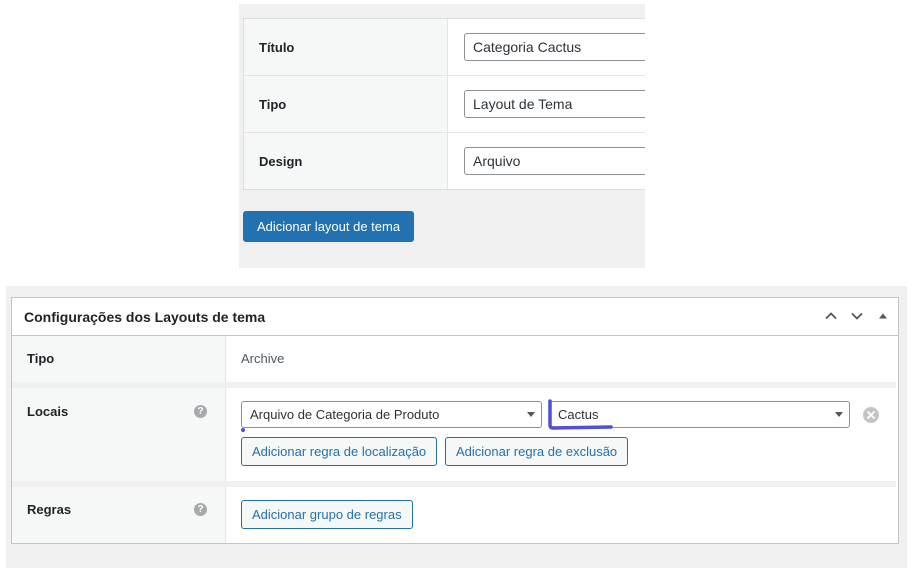 The width and height of the screenshot is (915, 577). Describe the element at coordinates (346, 104) in the screenshot. I see `type-label: Tipo` at that location.